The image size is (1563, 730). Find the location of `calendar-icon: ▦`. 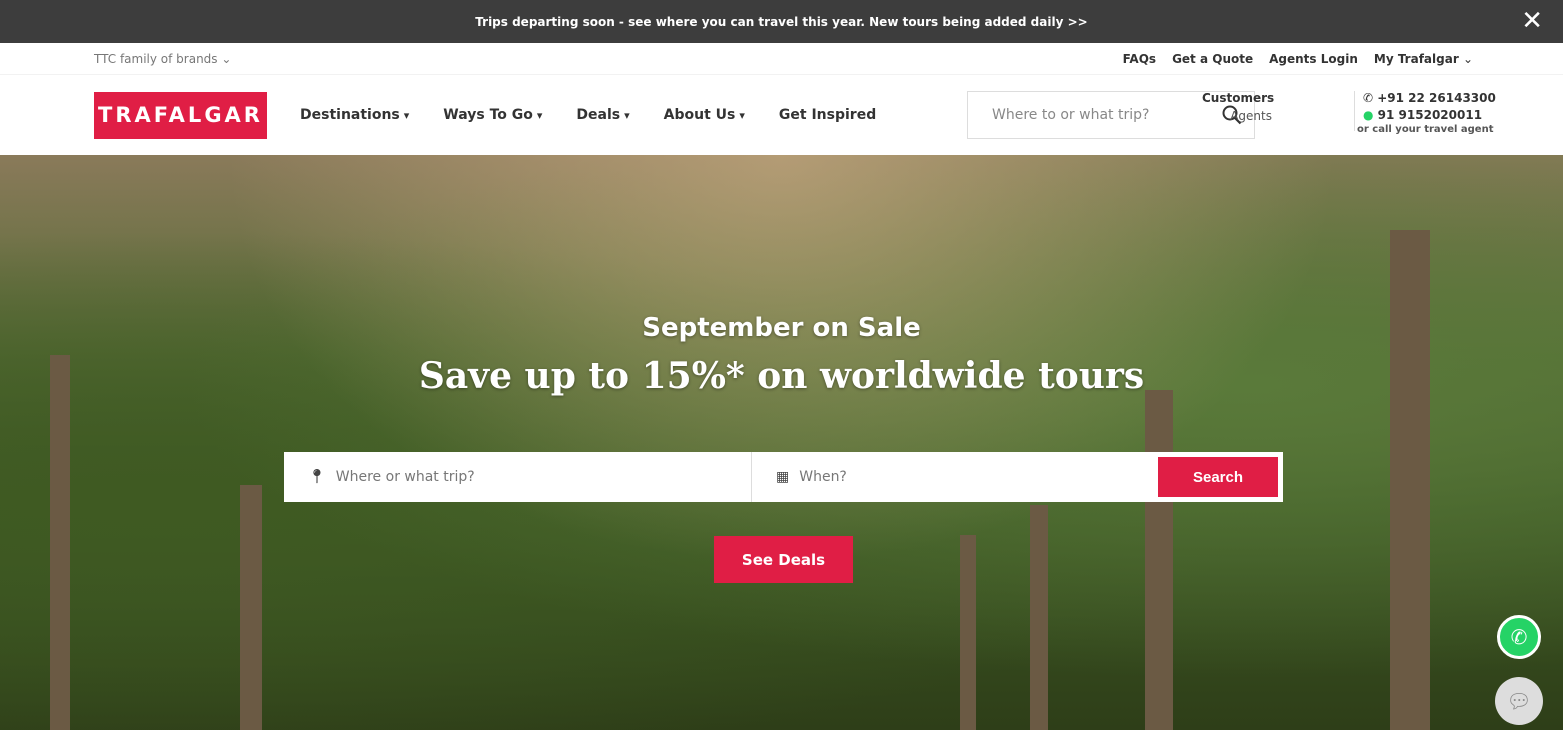

calendar-icon: ▦ is located at coordinates (783, 477).